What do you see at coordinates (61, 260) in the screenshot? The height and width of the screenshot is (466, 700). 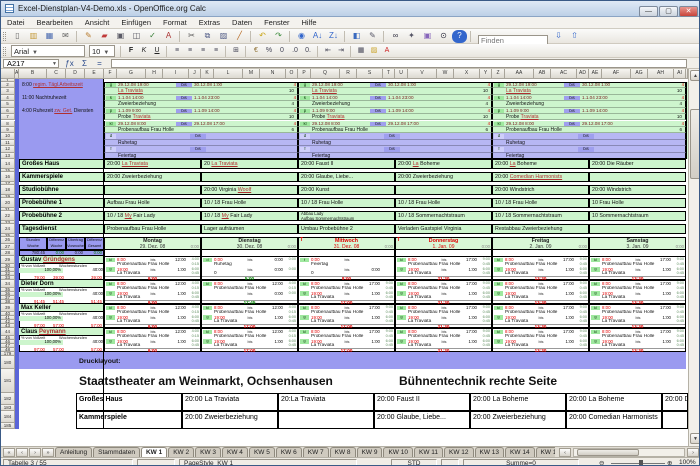 I see `employee-name: Gustav Gründgens` at bounding box center [61, 260].